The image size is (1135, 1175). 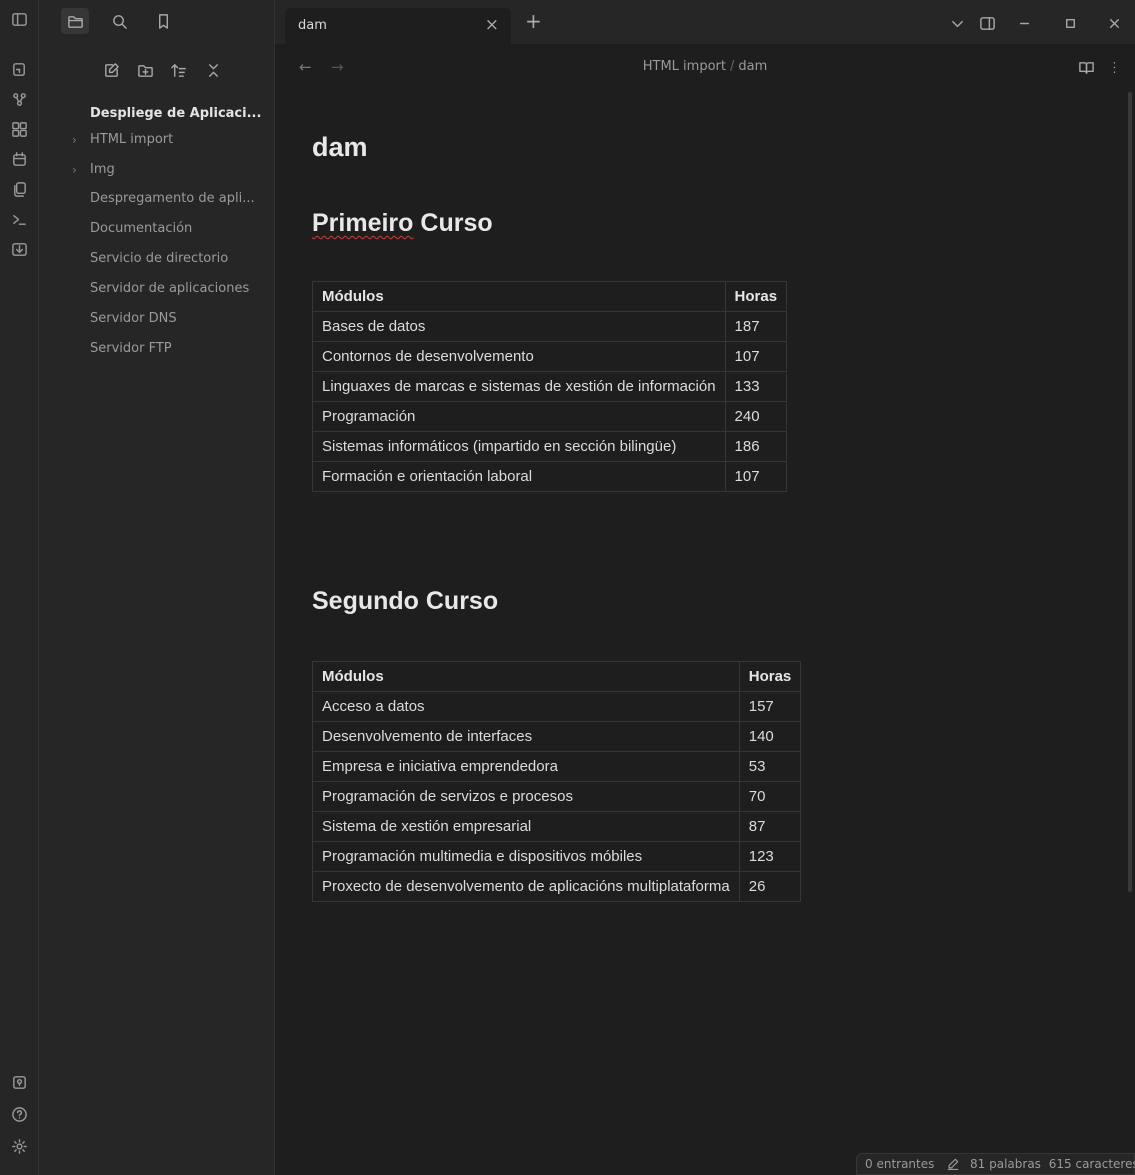 What do you see at coordinates (340, 147) in the screenshot?
I see `page-title: dam` at bounding box center [340, 147].